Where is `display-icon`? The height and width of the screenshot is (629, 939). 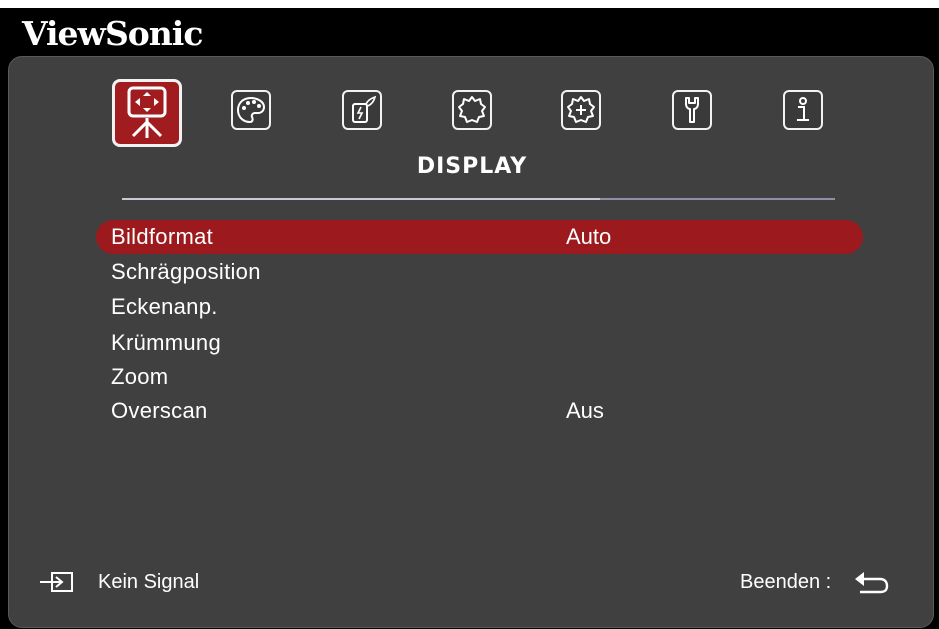
display-icon is located at coordinates (147, 112).